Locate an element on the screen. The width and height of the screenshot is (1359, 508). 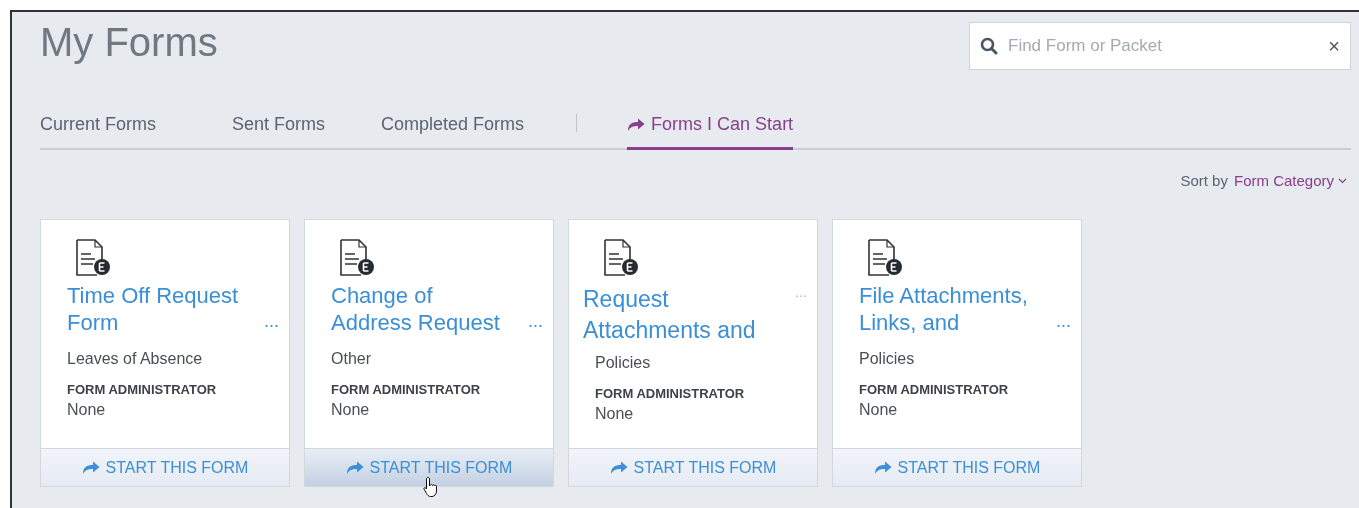
form-category: Leaves of Absence is located at coordinates (135, 359).